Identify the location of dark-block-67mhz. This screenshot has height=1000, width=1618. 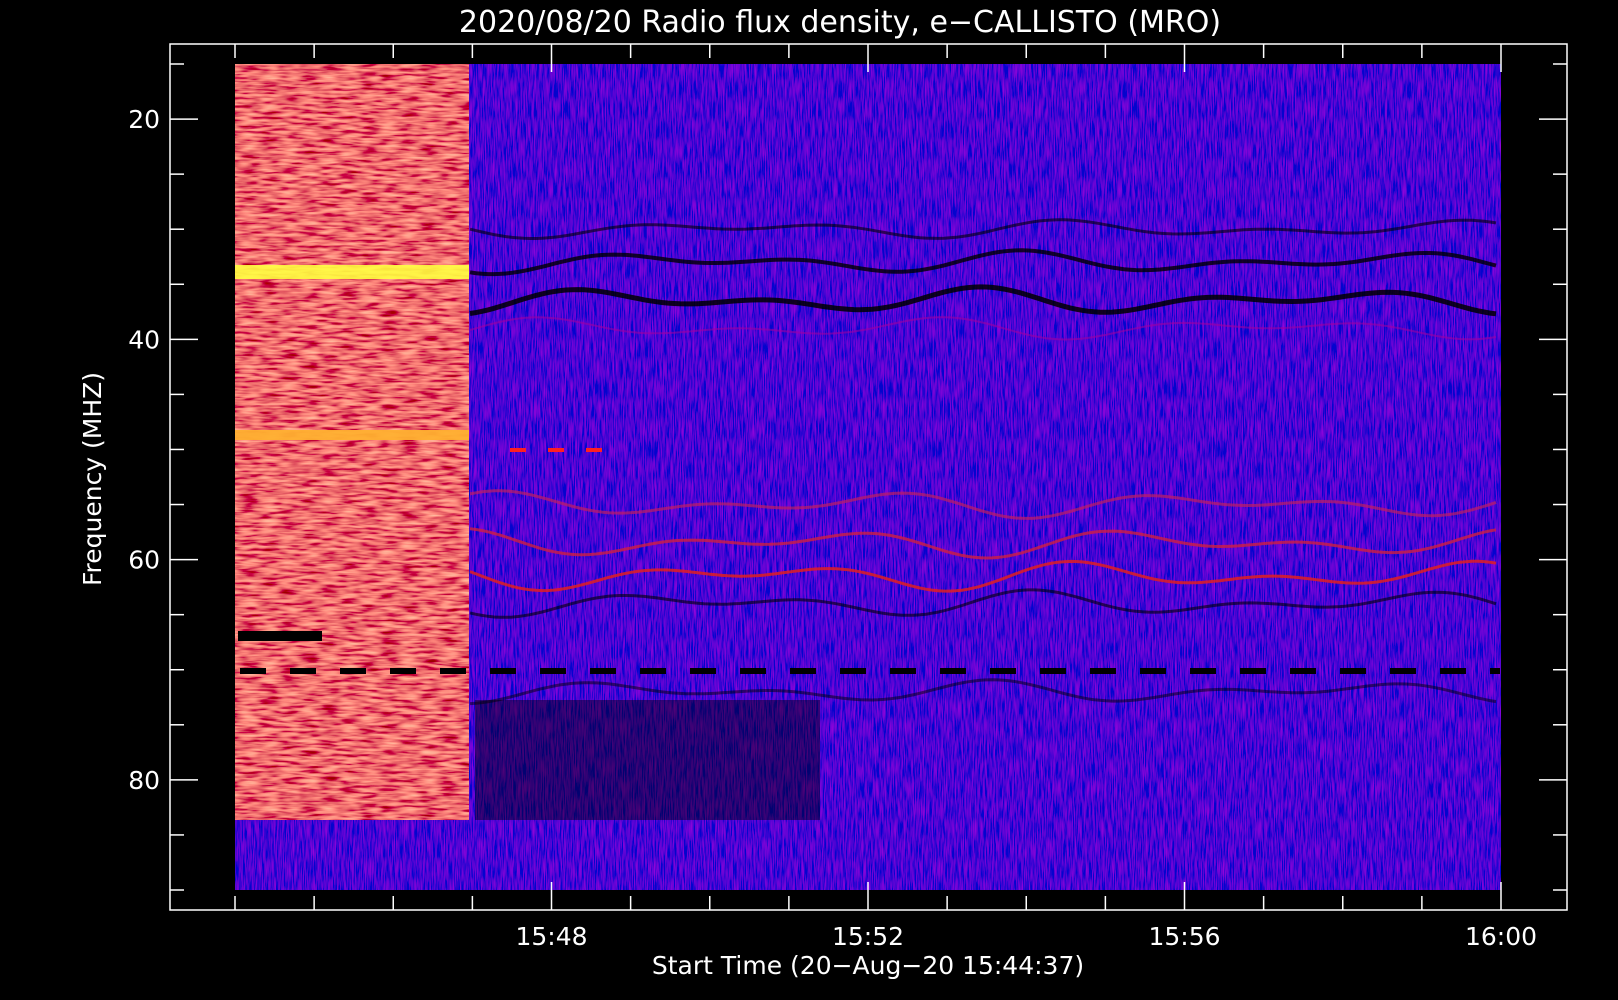
(280, 636).